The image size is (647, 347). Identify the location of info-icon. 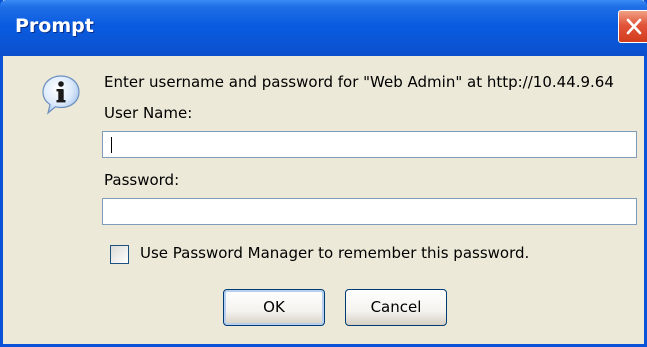
(61, 95).